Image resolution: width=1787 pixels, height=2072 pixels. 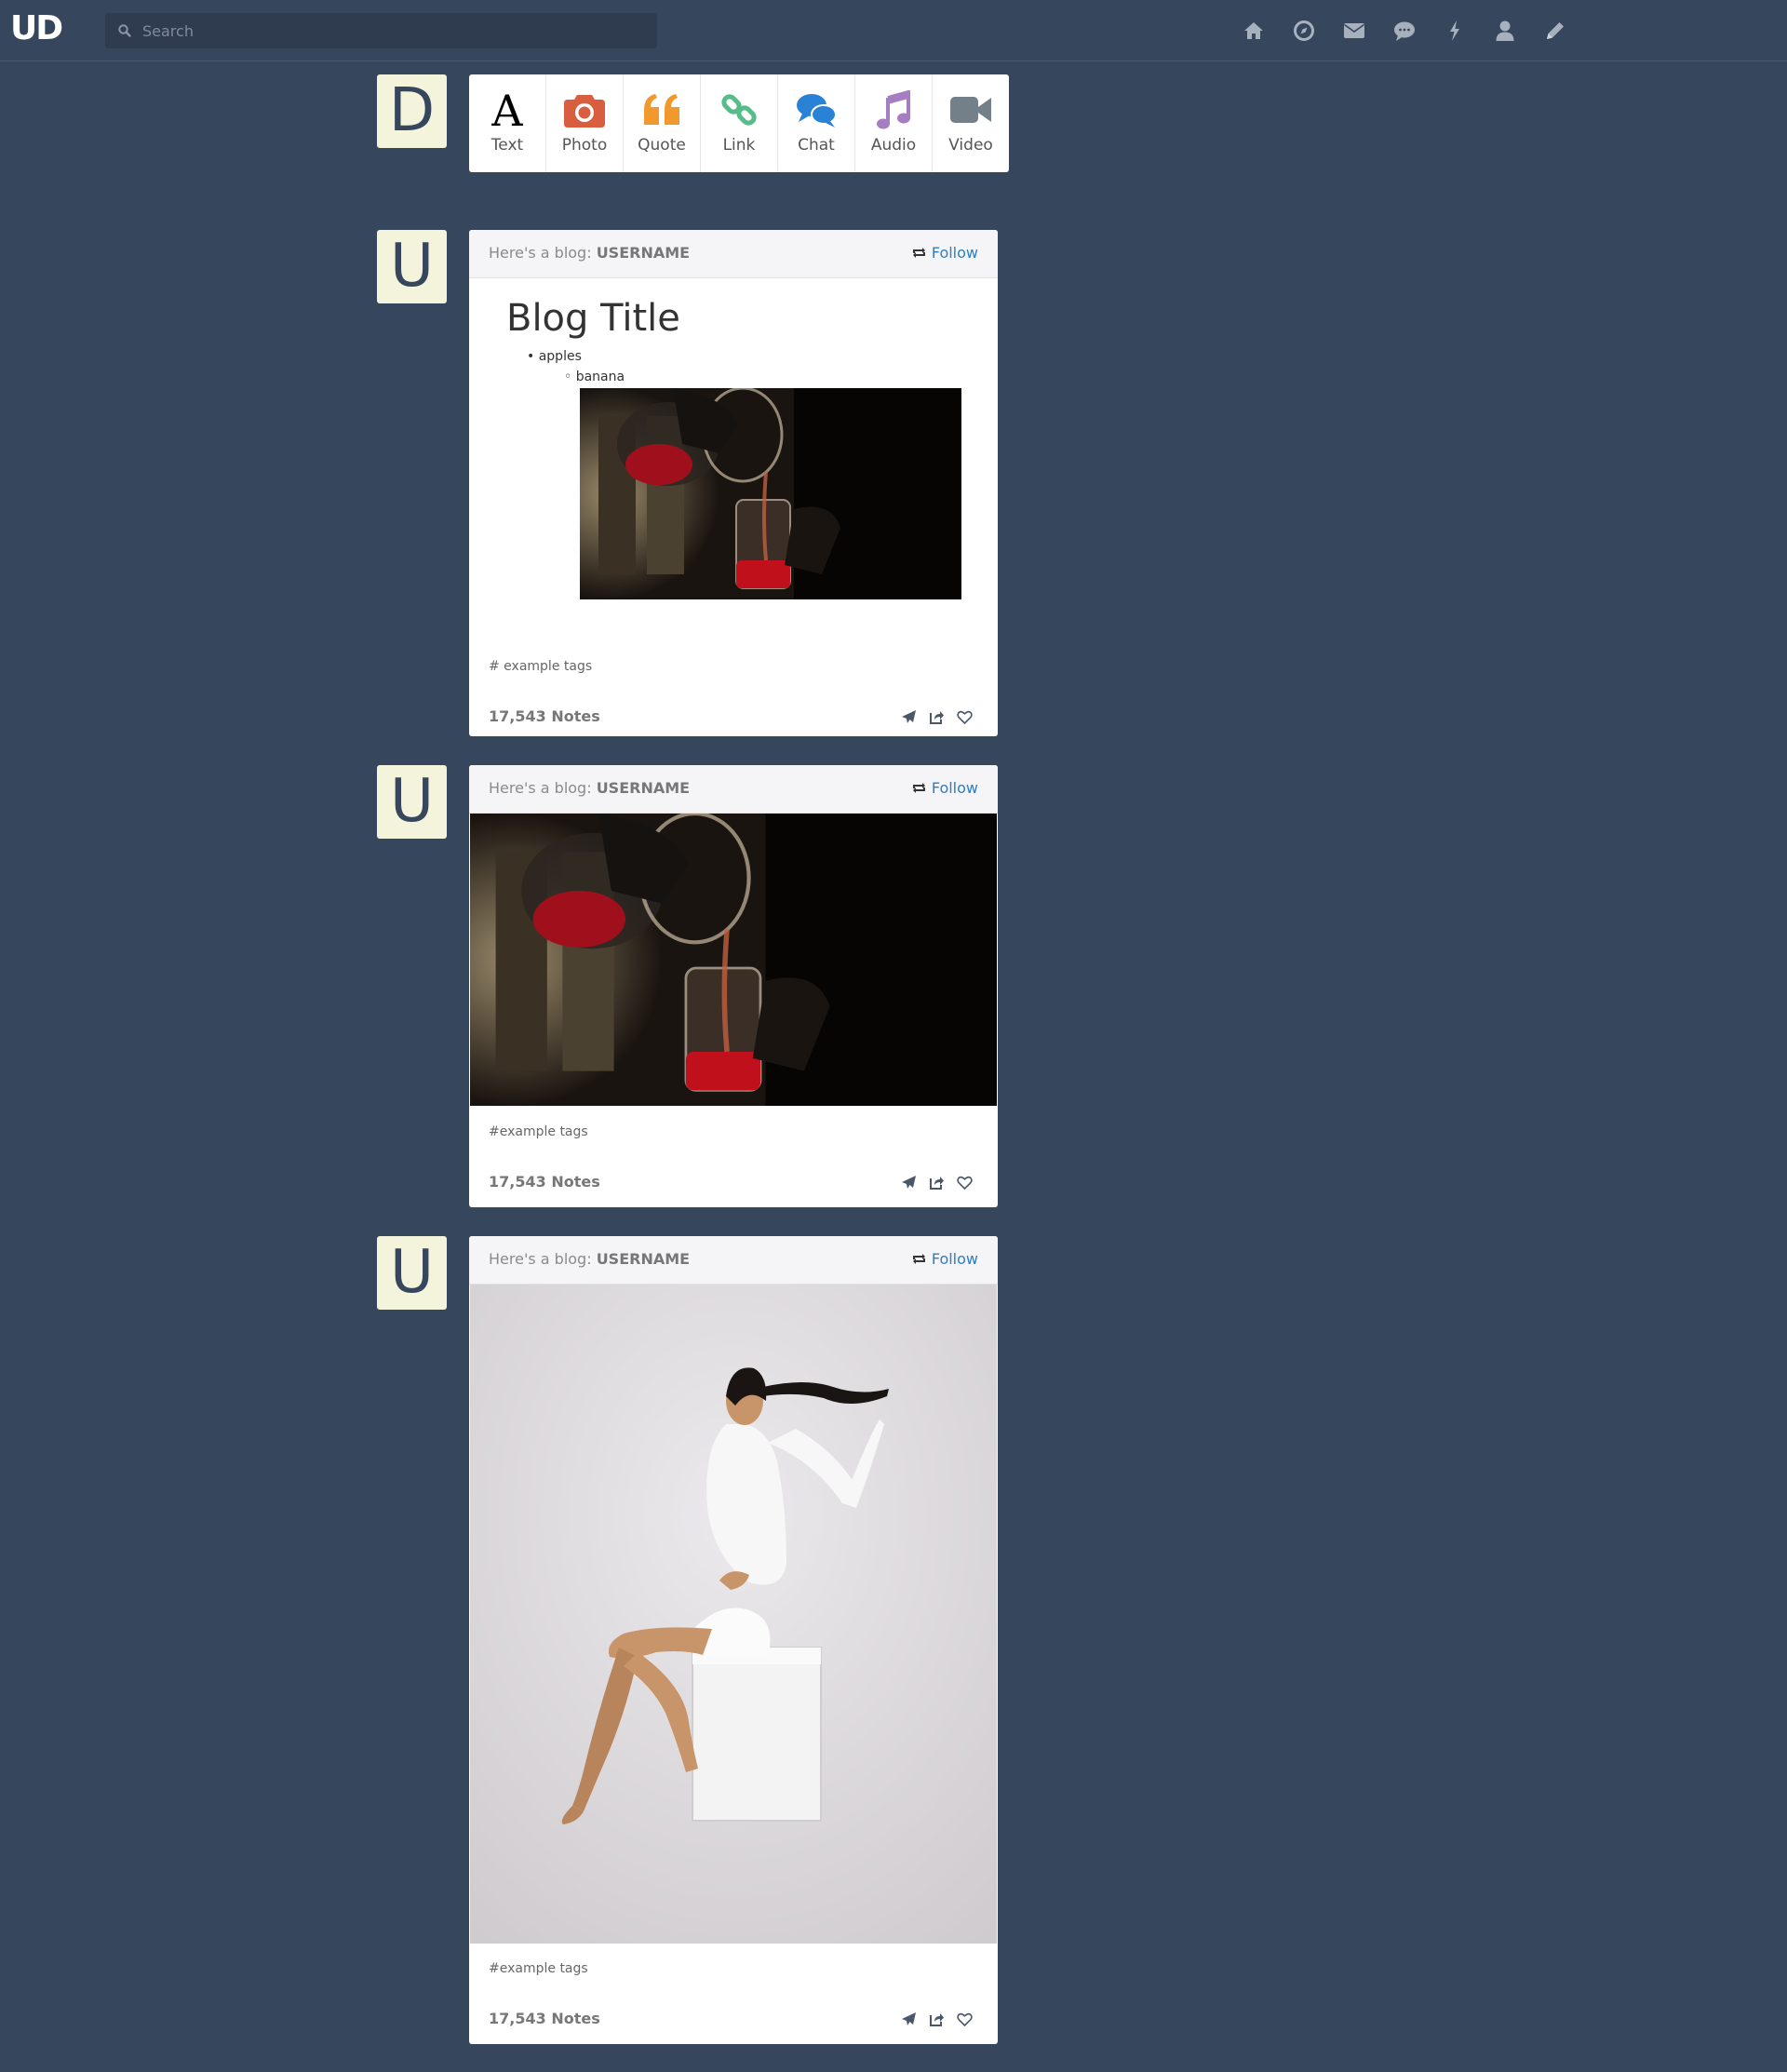 I want to click on post-type-photo: Photo, so click(x=585, y=123).